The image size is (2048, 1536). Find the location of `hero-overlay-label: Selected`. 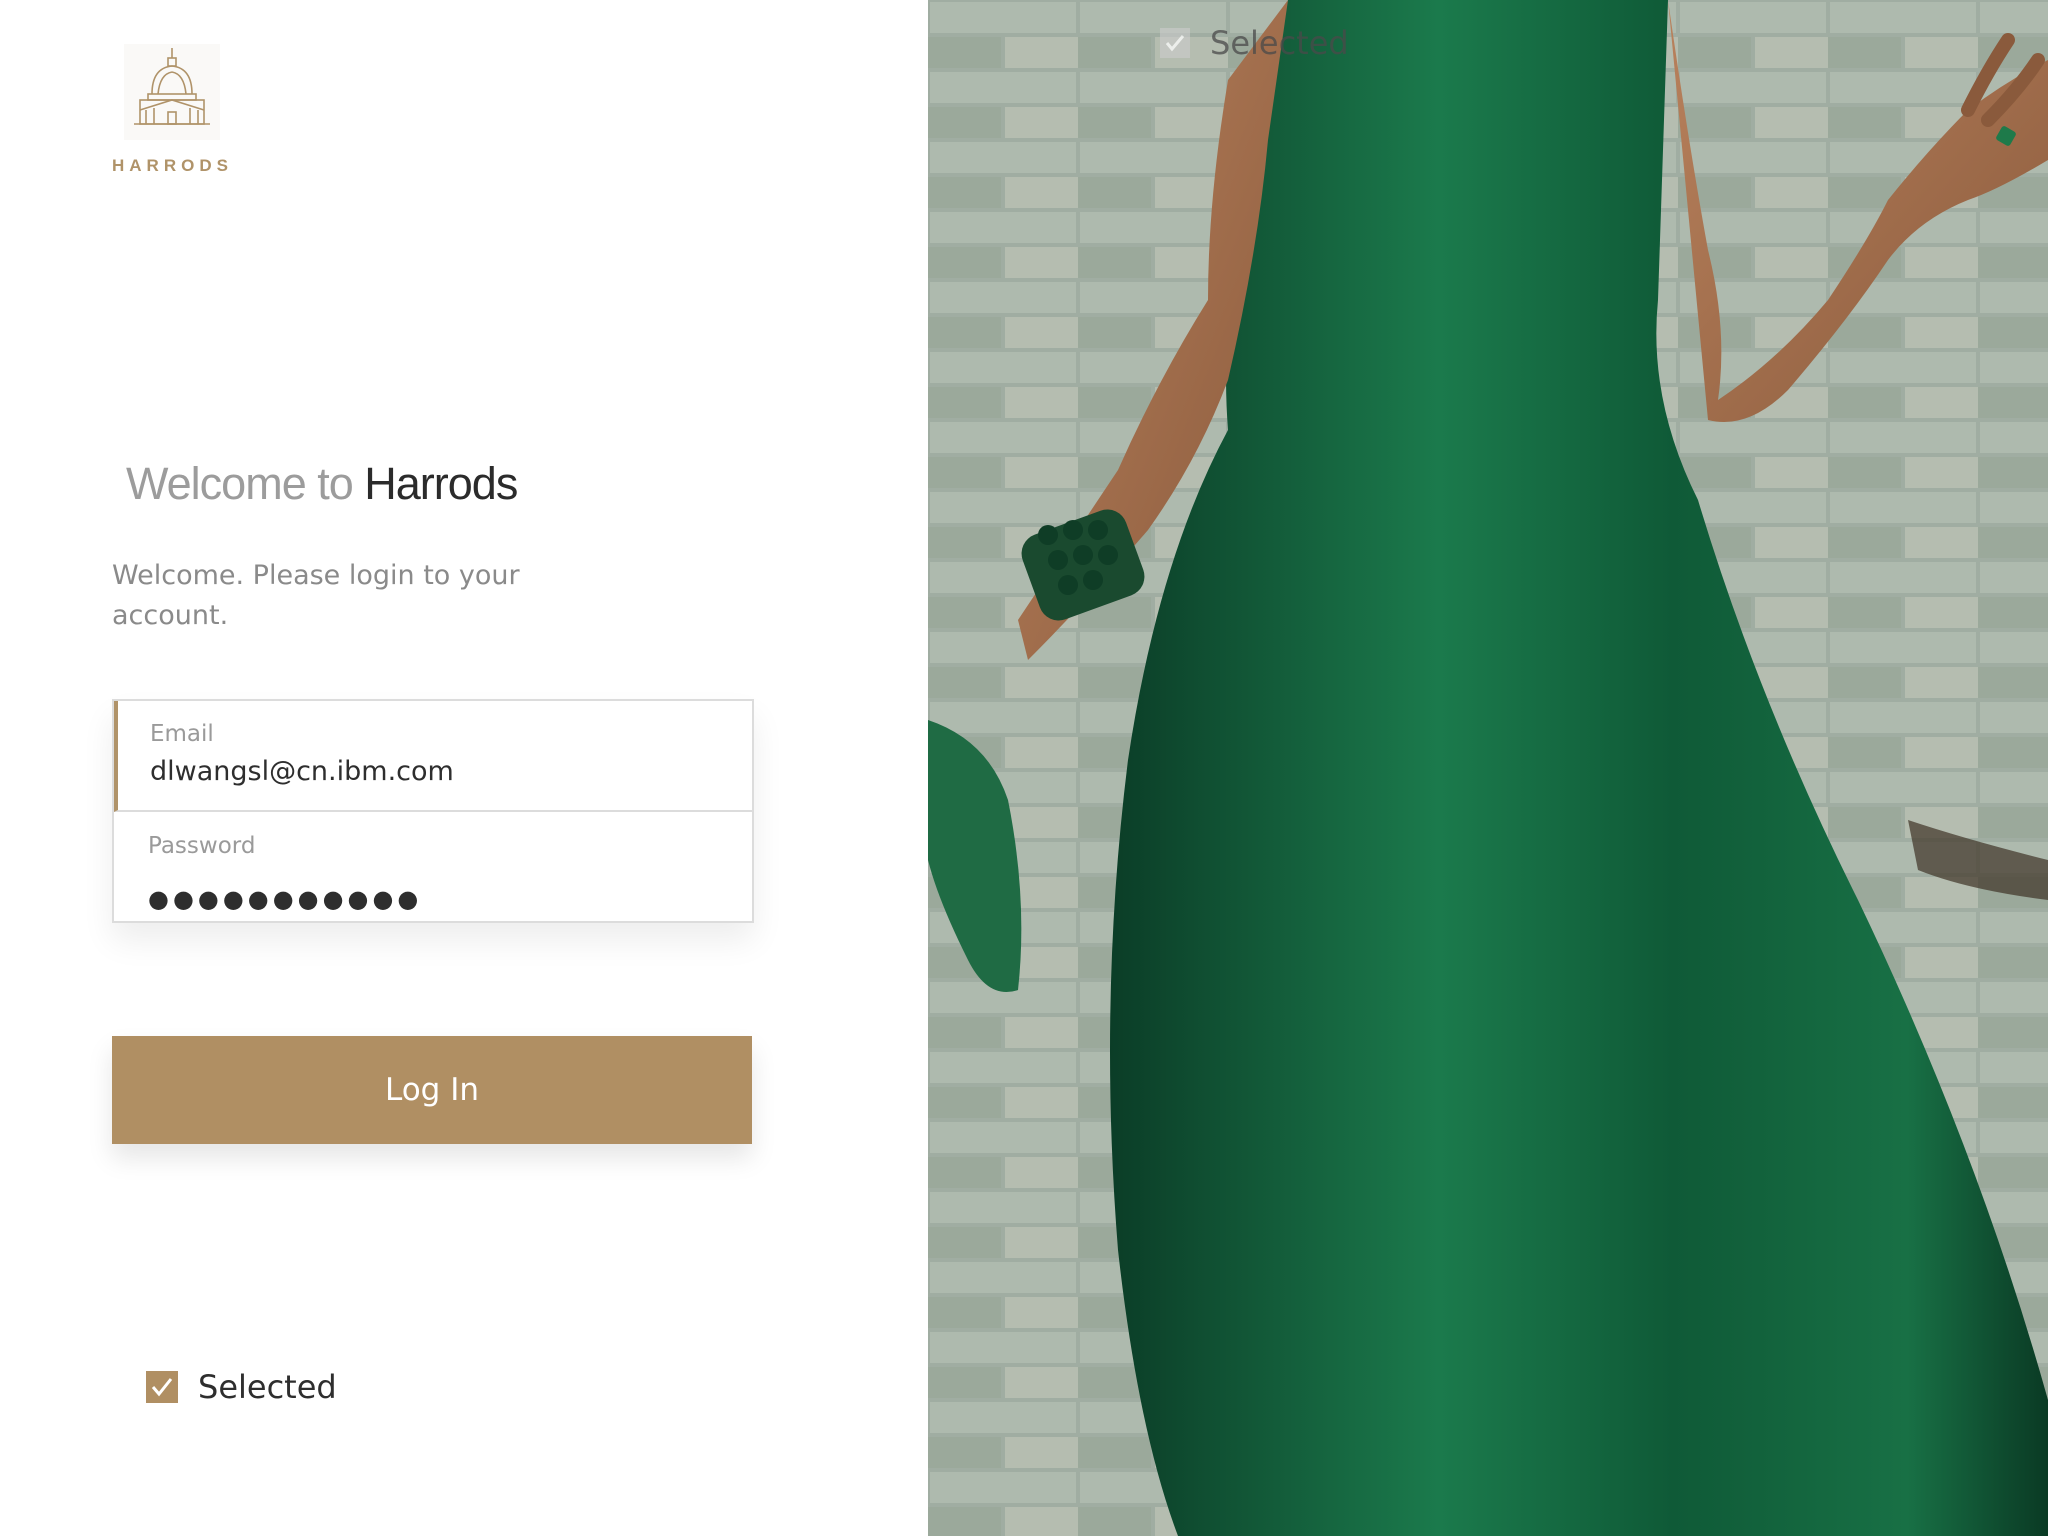

hero-overlay-label: Selected is located at coordinates (1279, 43).